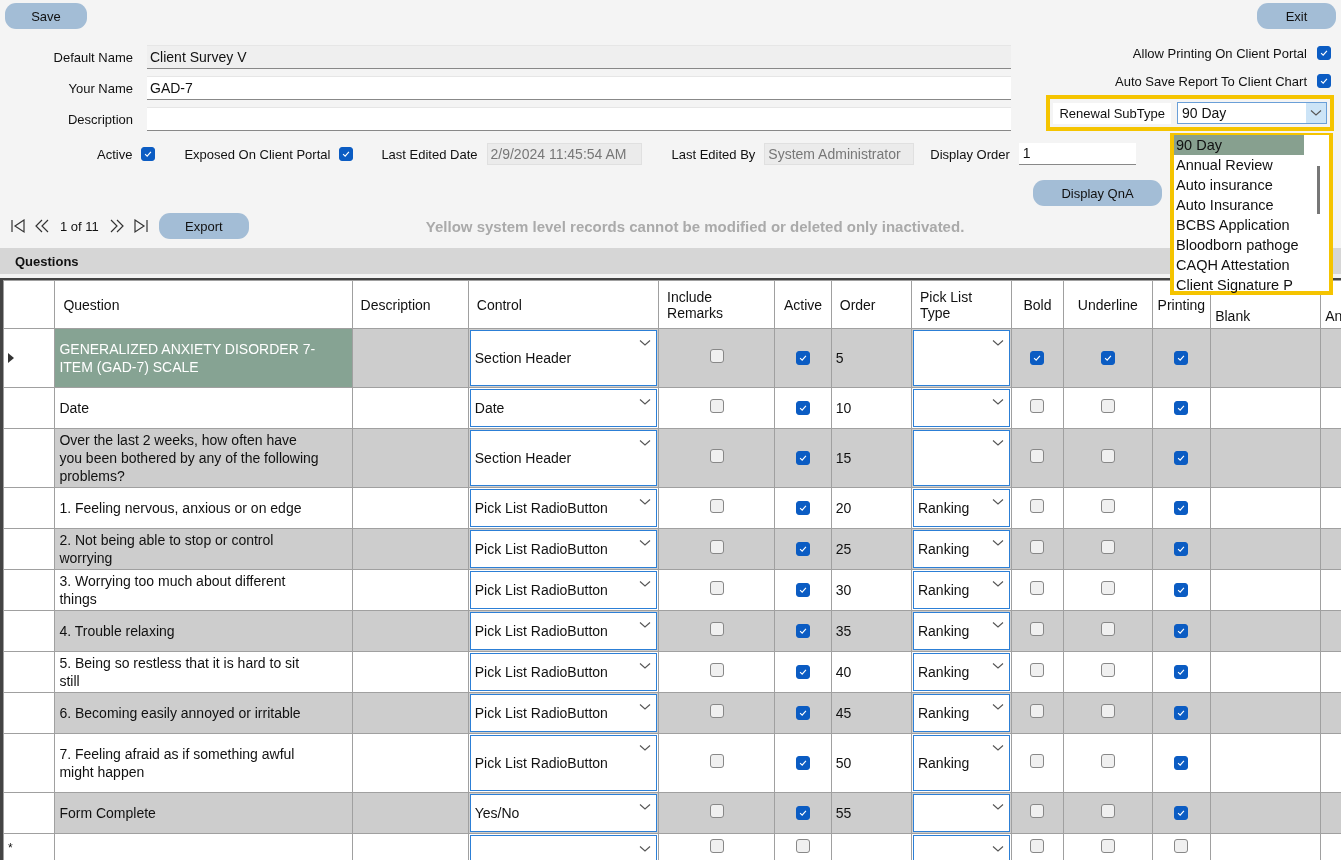 This screenshot has height=860, width=1341. Describe the element at coordinates (203, 304) in the screenshot. I see `column-header: Question` at that location.